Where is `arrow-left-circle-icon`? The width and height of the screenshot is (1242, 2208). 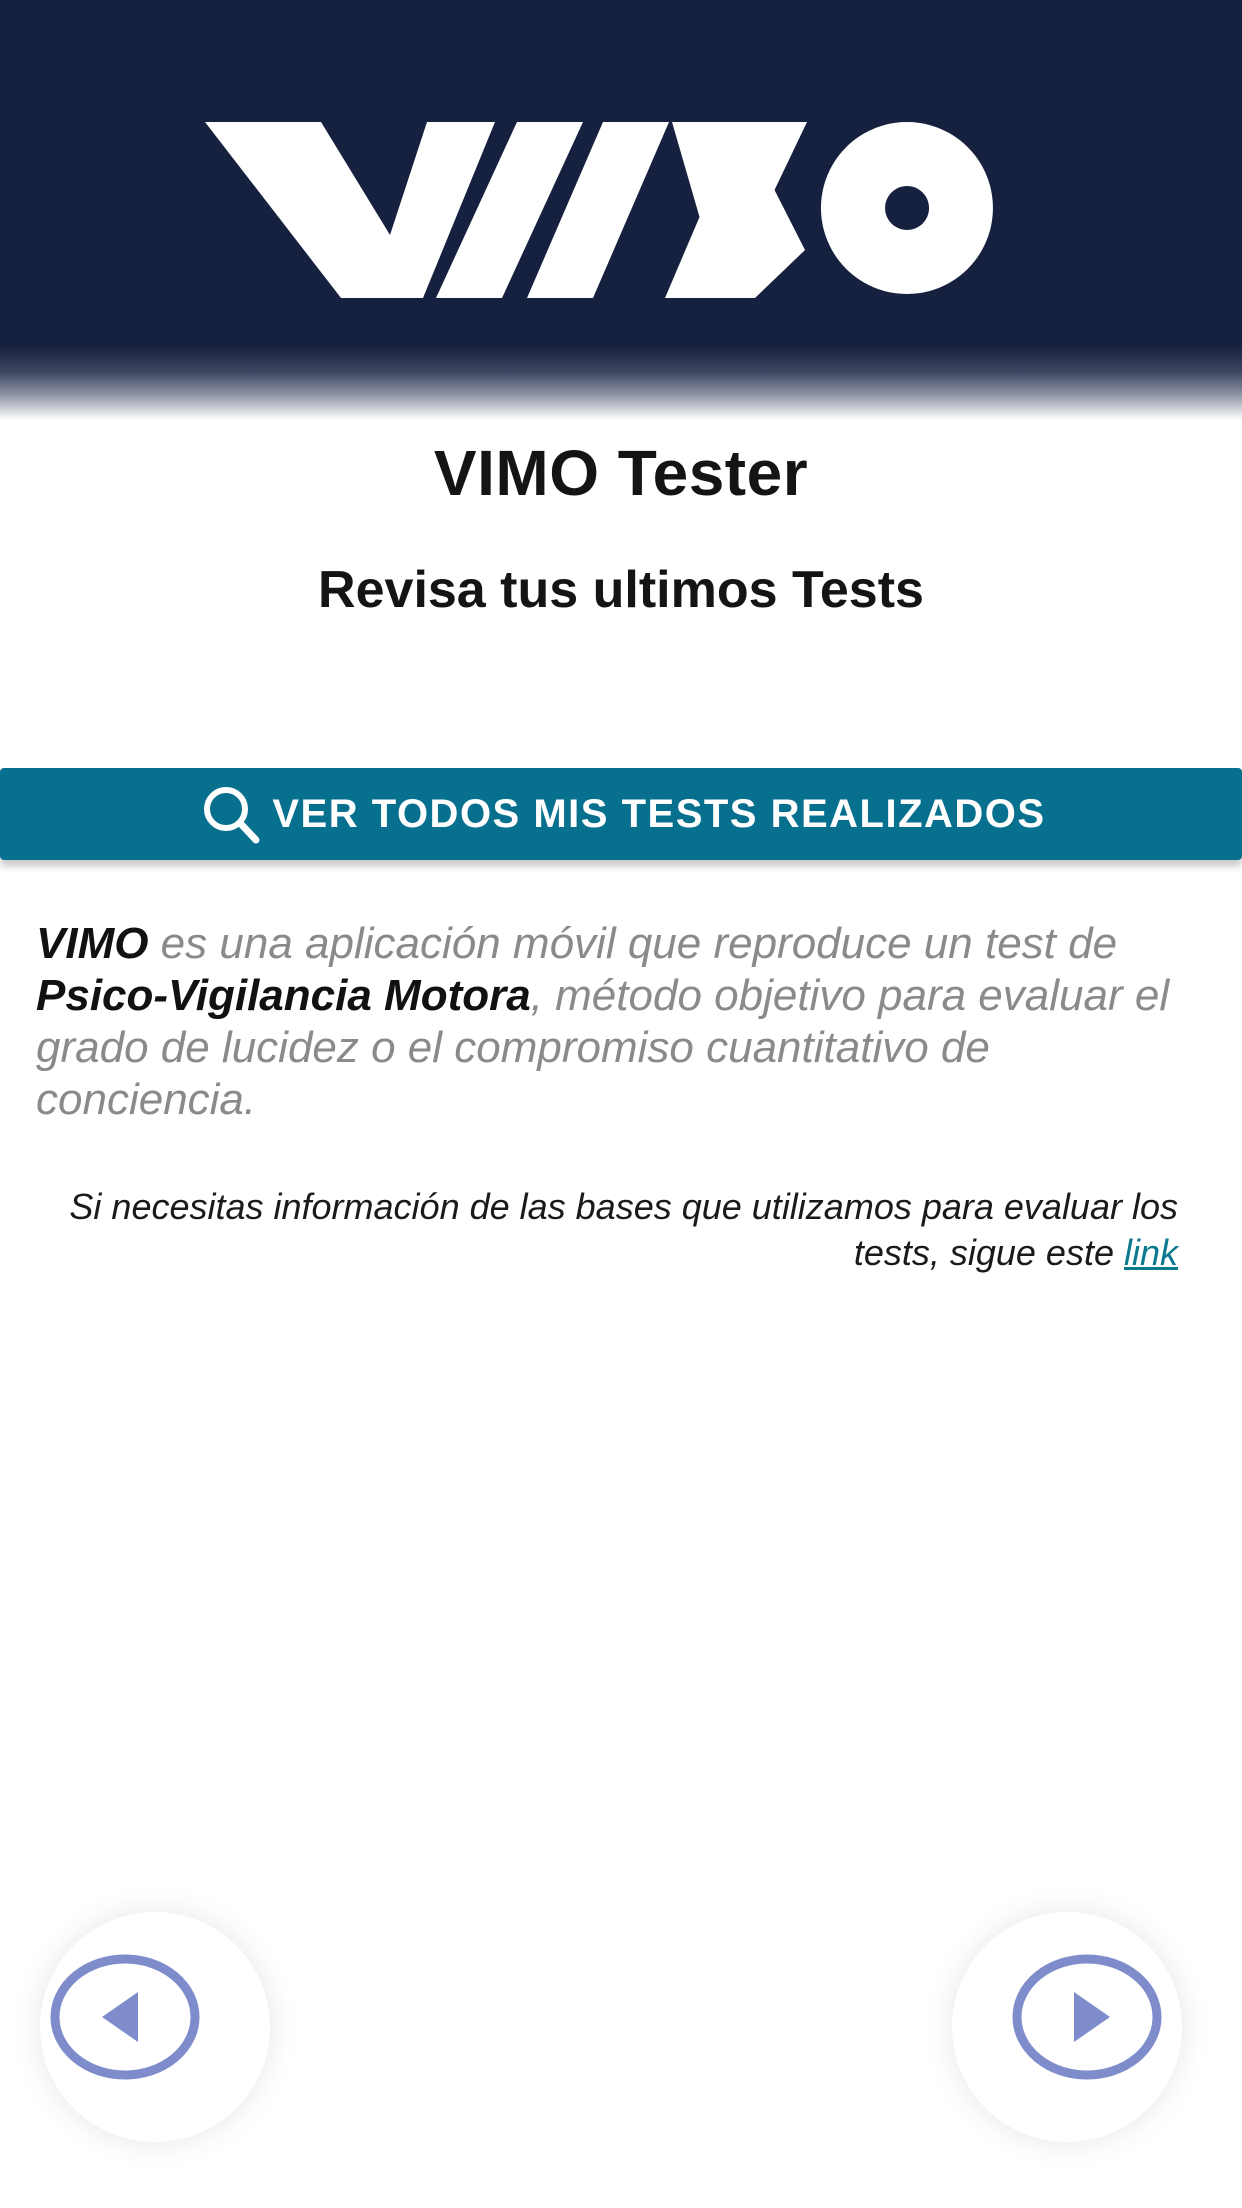
arrow-left-circle-icon is located at coordinates (125, 2017).